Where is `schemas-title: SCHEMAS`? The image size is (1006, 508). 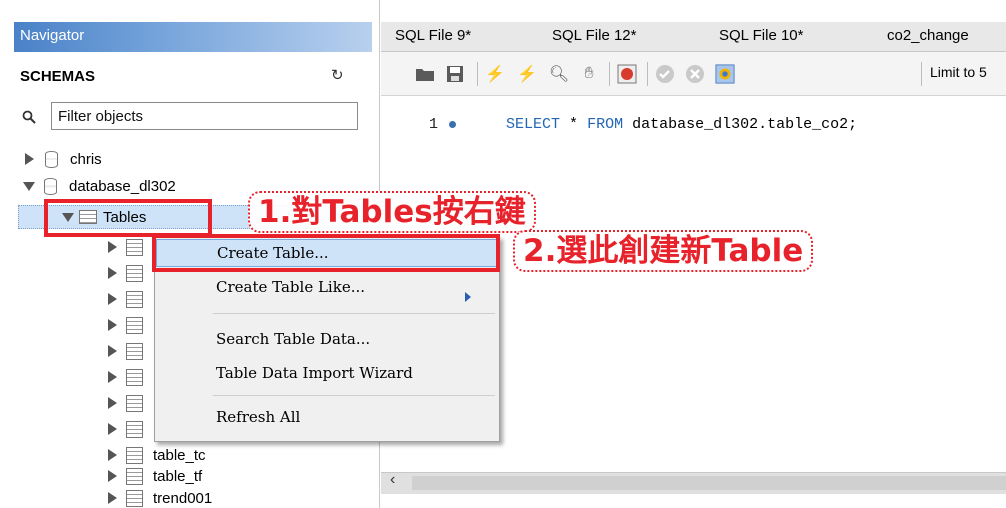 schemas-title: SCHEMAS is located at coordinates (58, 76).